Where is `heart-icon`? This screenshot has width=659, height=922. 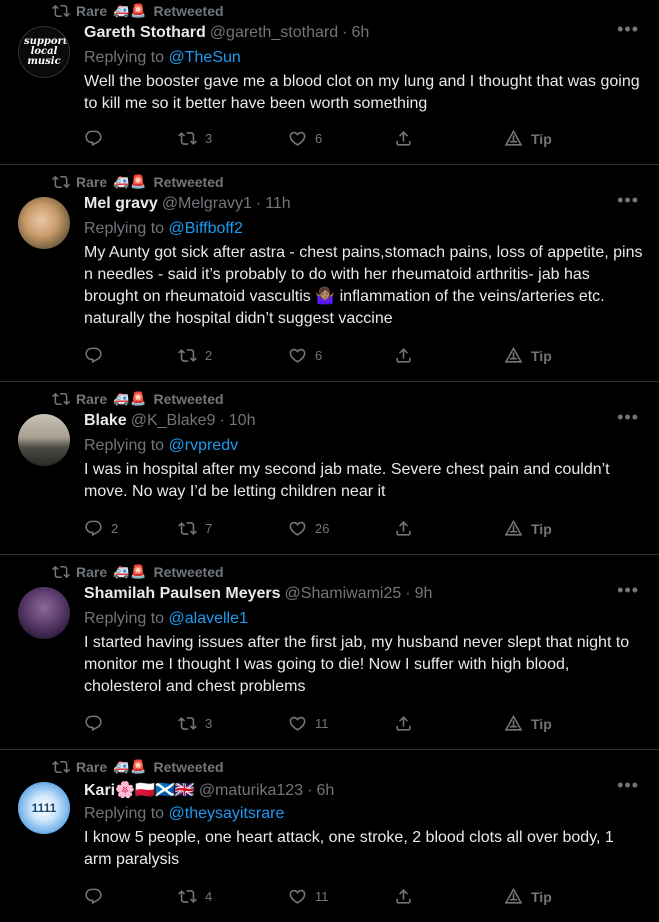
heart-icon is located at coordinates (297, 723).